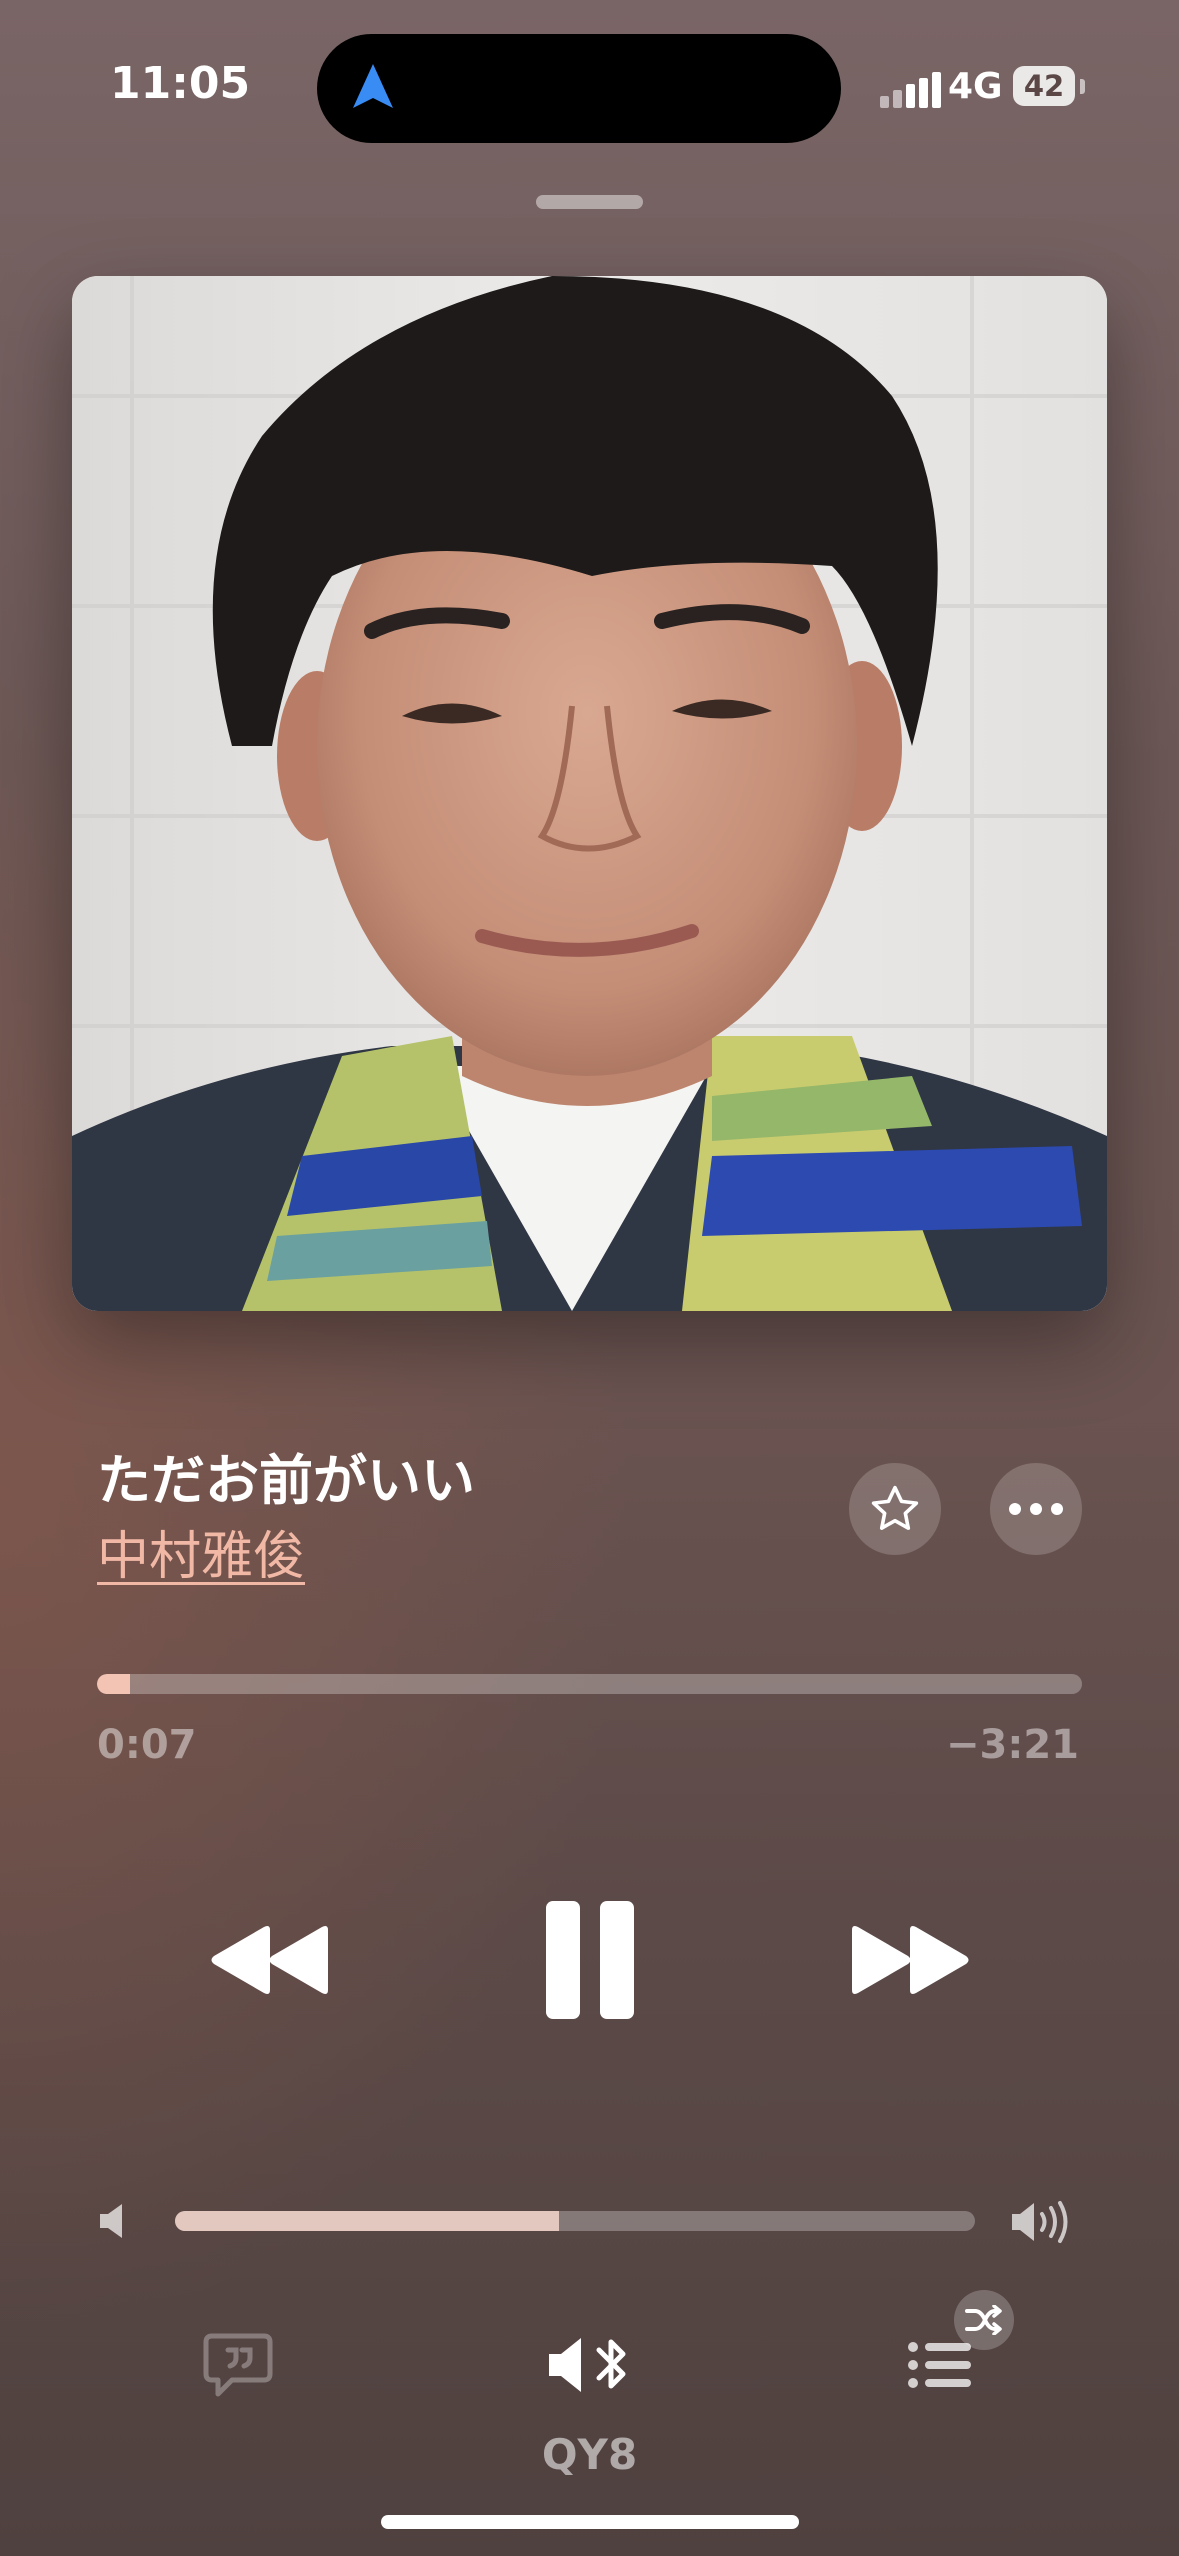 This screenshot has width=1179, height=2556. I want to click on fast-forward-button, so click(910, 1960).